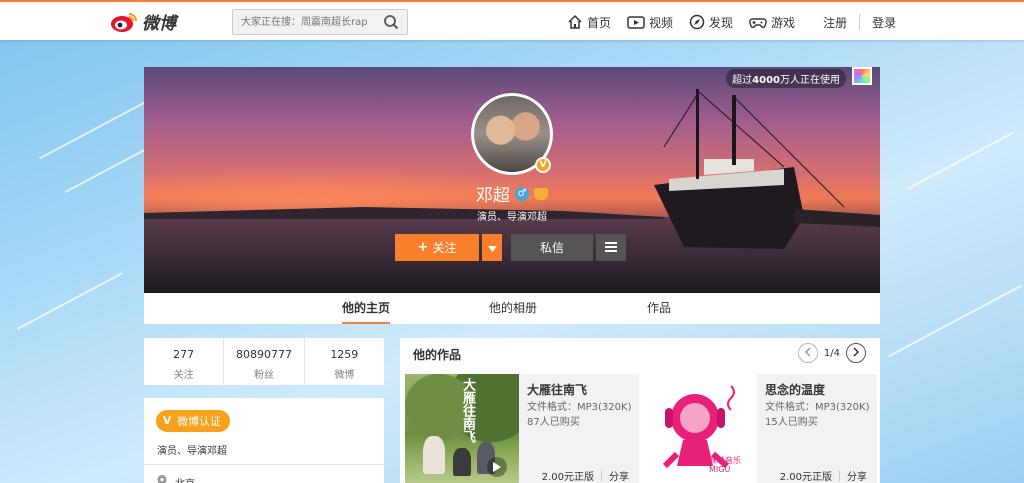 The height and width of the screenshot is (483, 1024). What do you see at coordinates (423, 247) in the screenshot?
I see `plus-icon: +` at bounding box center [423, 247].